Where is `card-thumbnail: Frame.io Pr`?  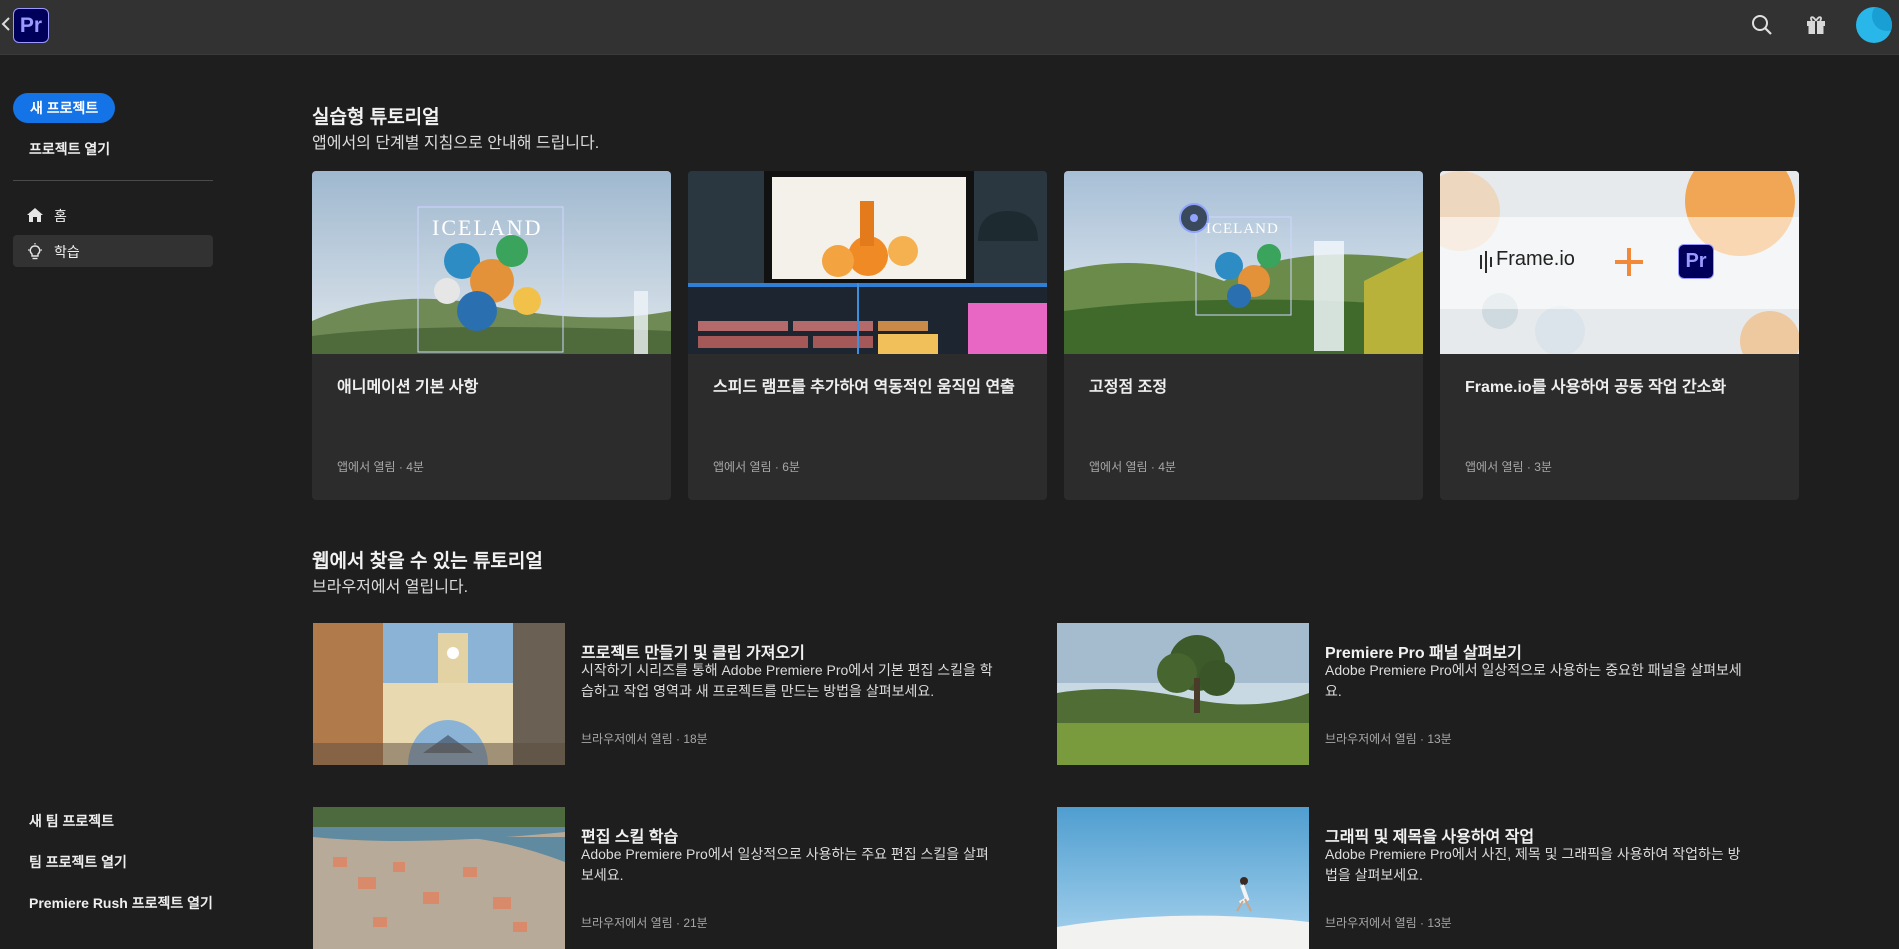 card-thumbnail: Frame.io Pr is located at coordinates (1619, 262).